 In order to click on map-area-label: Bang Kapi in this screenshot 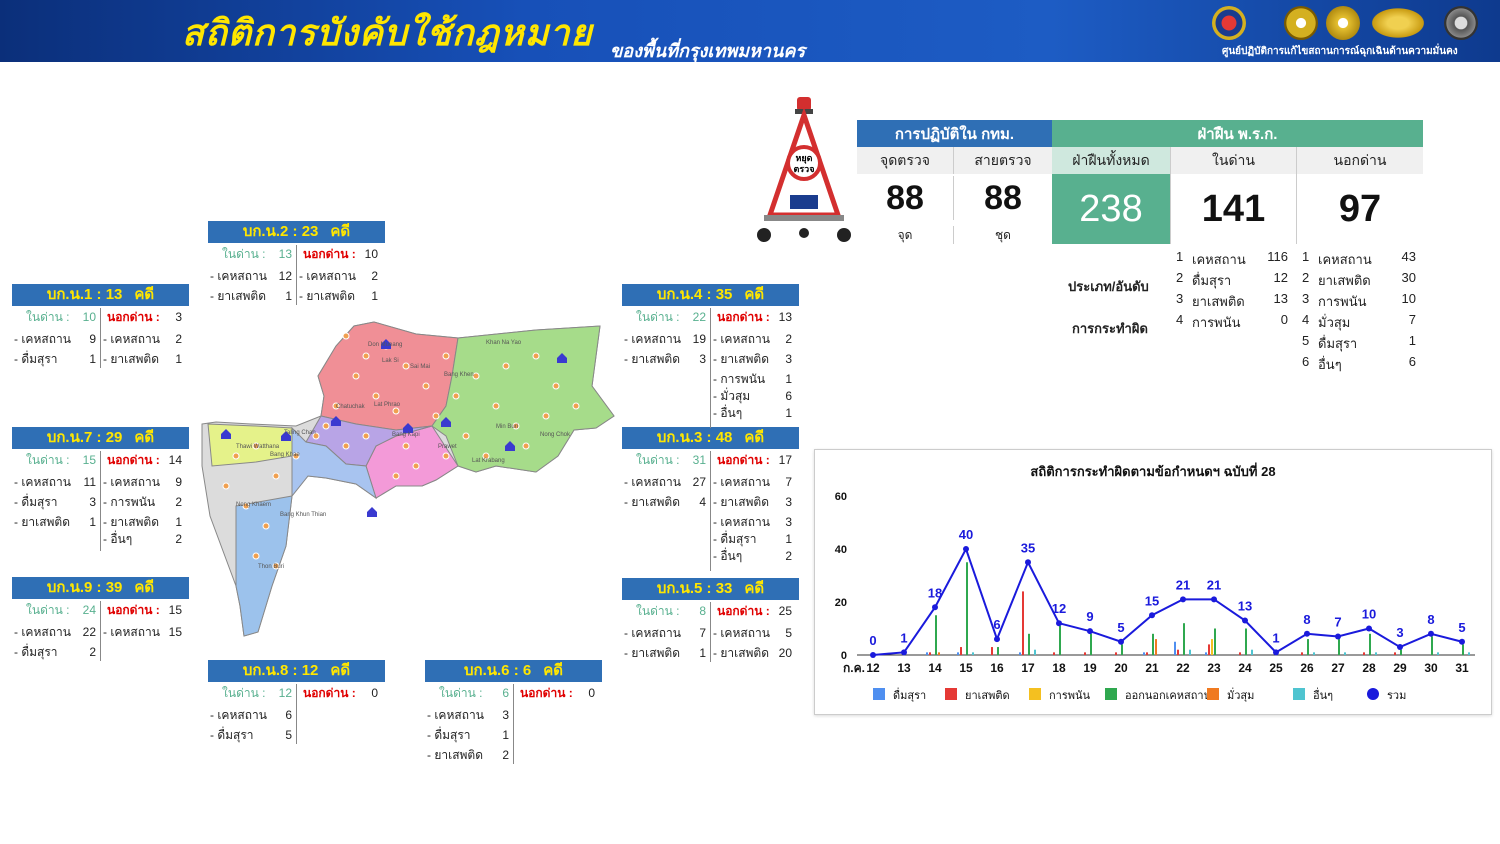, I will do `click(406, 435)`.